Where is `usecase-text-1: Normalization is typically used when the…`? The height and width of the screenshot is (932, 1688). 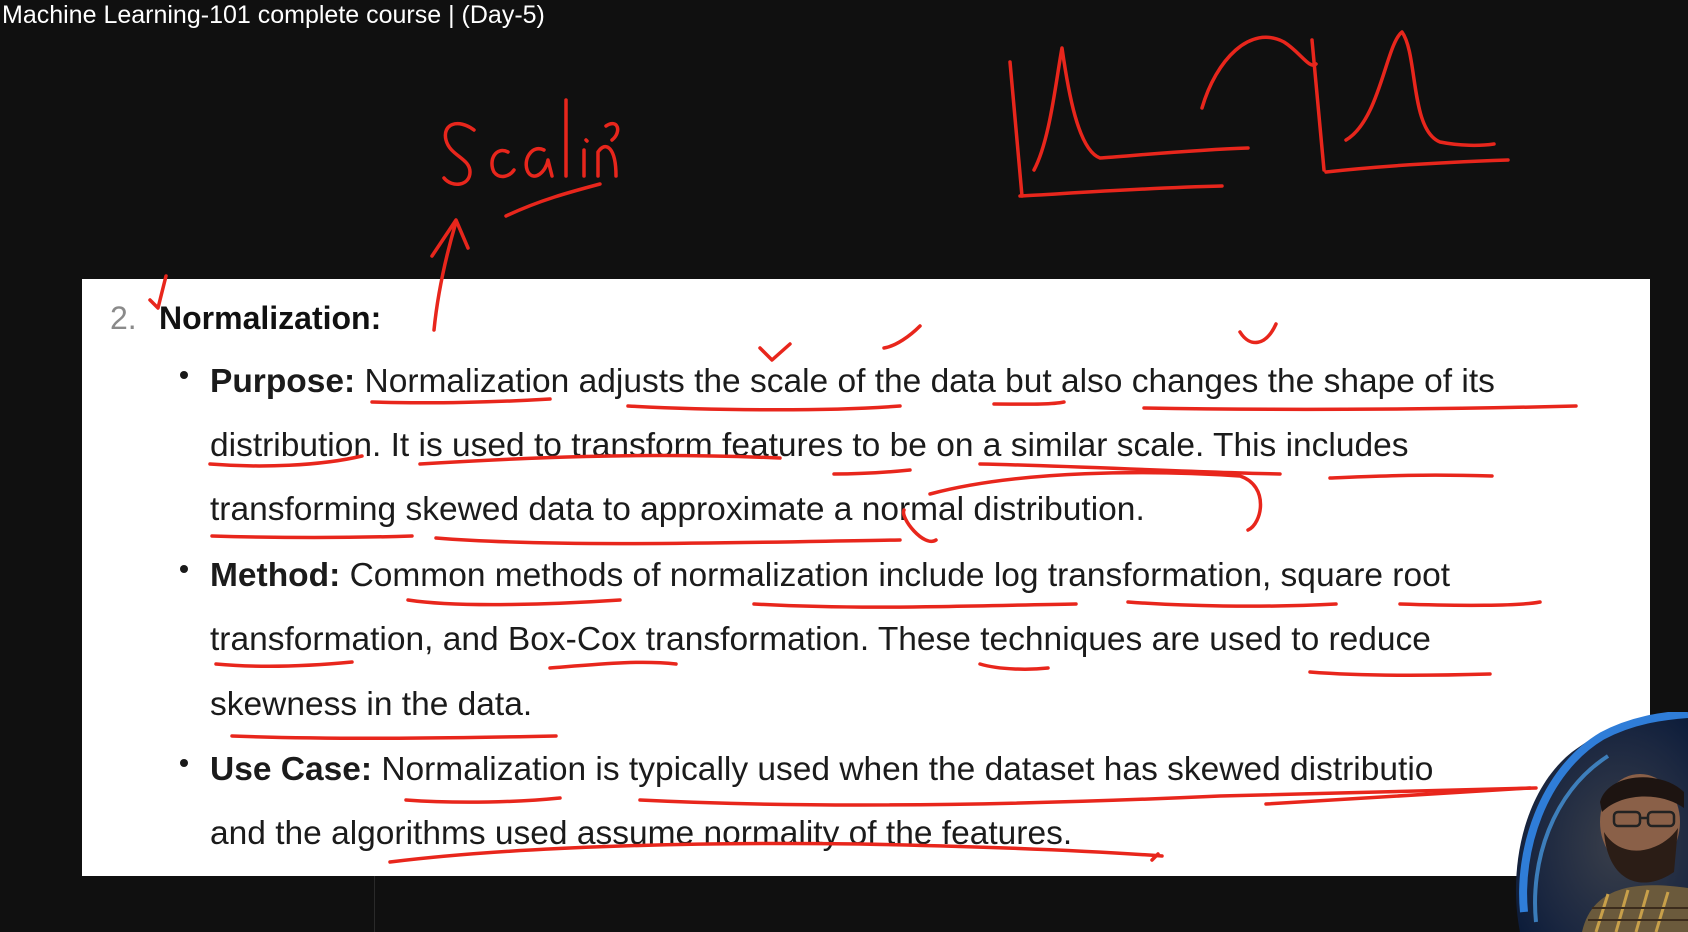 usecase-text-1: Normalization is typically used when the… is located at coordinates (907, 769).